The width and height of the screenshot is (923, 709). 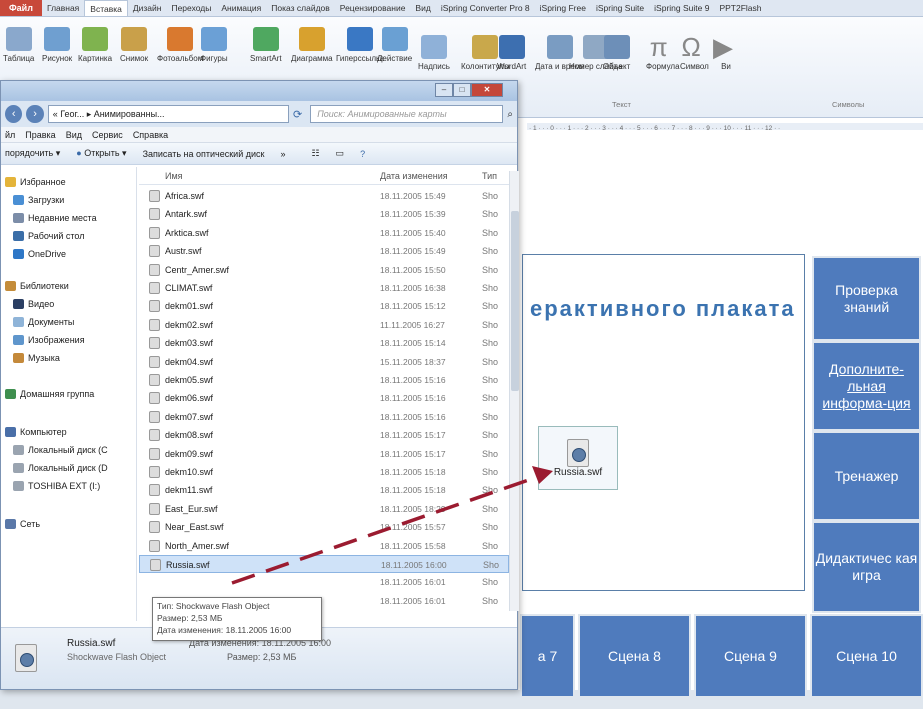 I want to click on drag-arrow, so click(x=392, y=525).